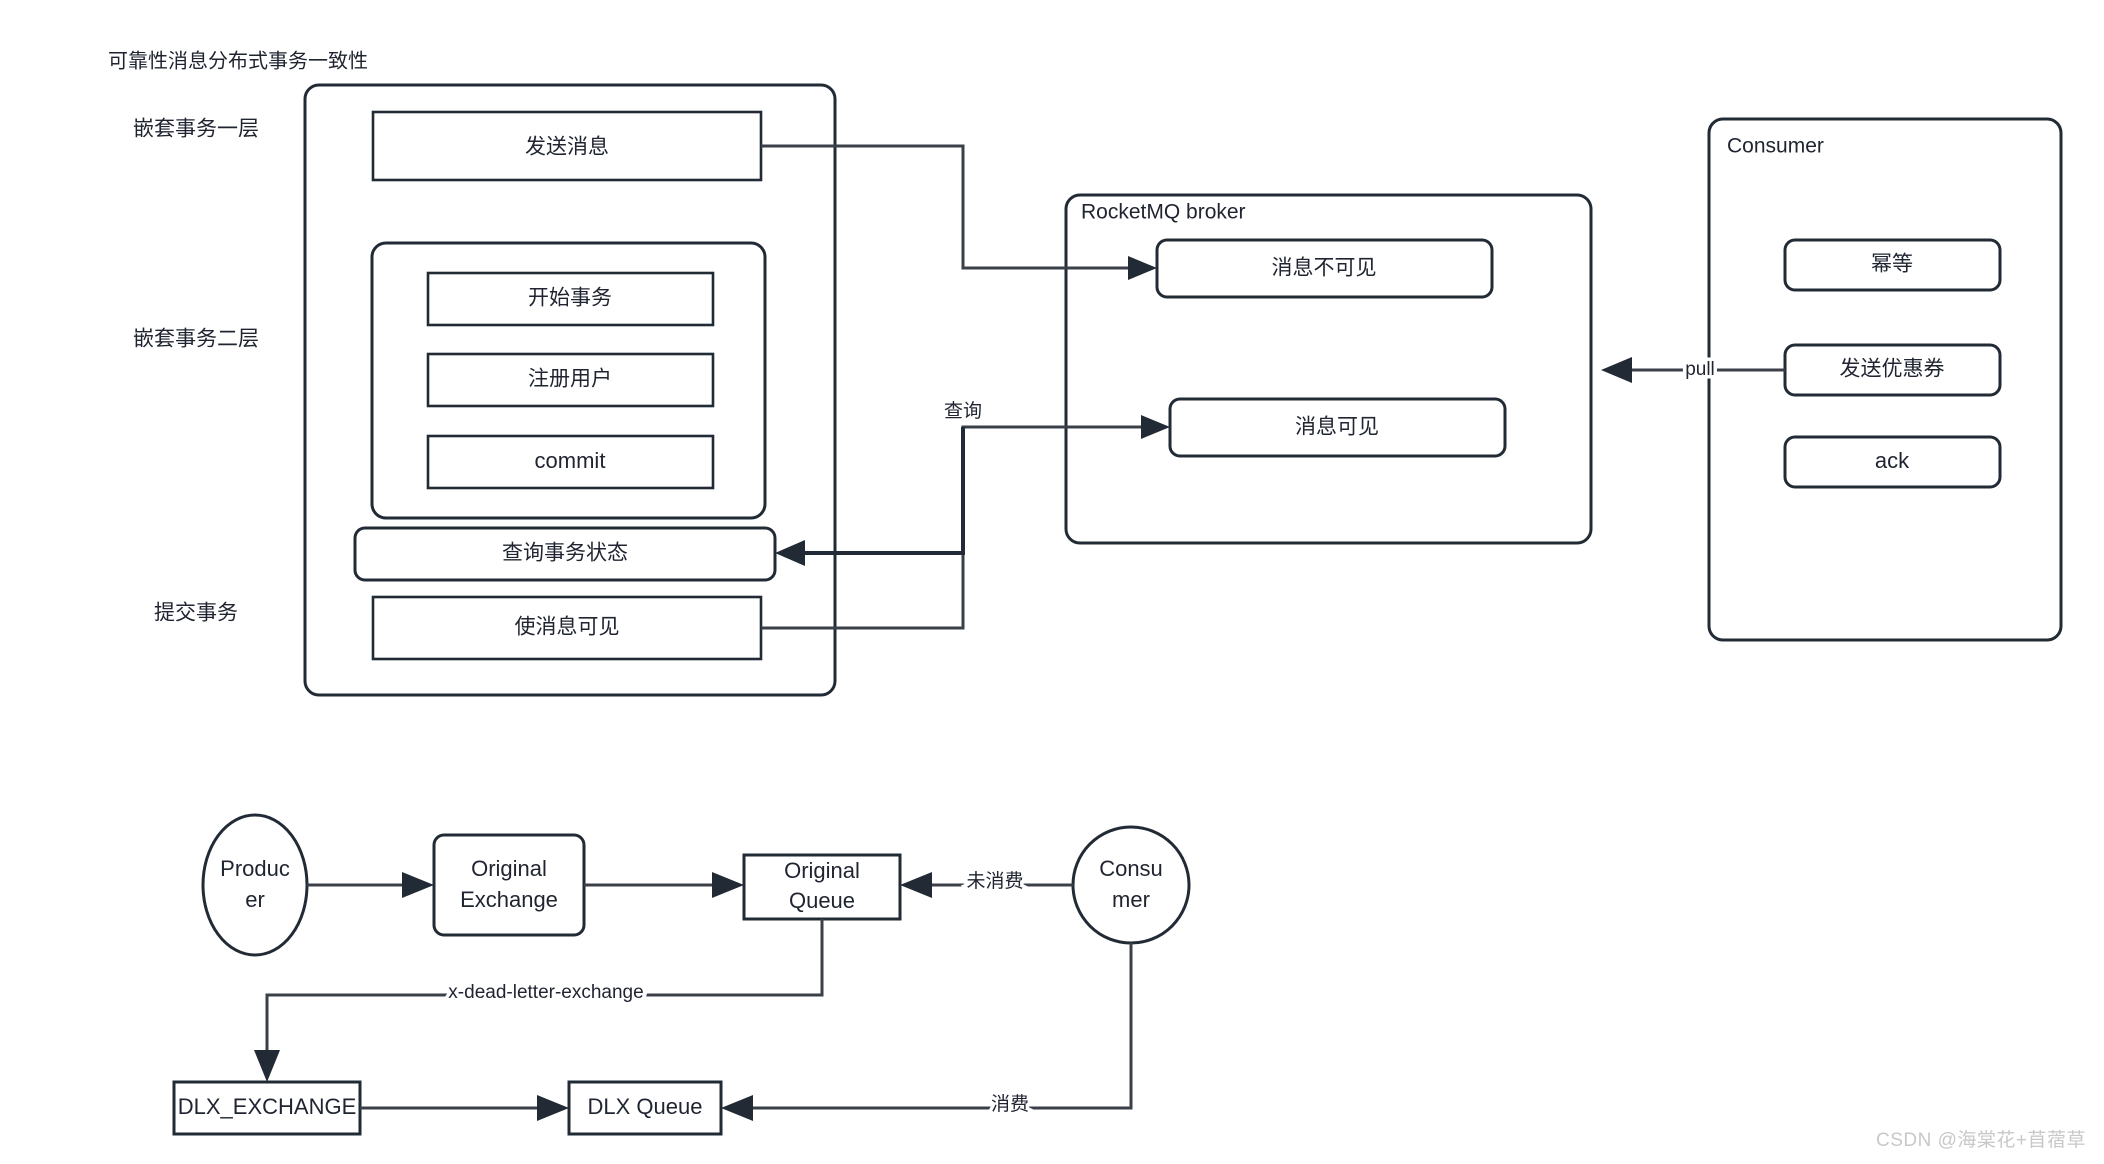 This screenshot has width=2104, height=1164. Describe the element at coordinates (570, 460) in the screenshot. I see `box-commit-label: commit` at that location.